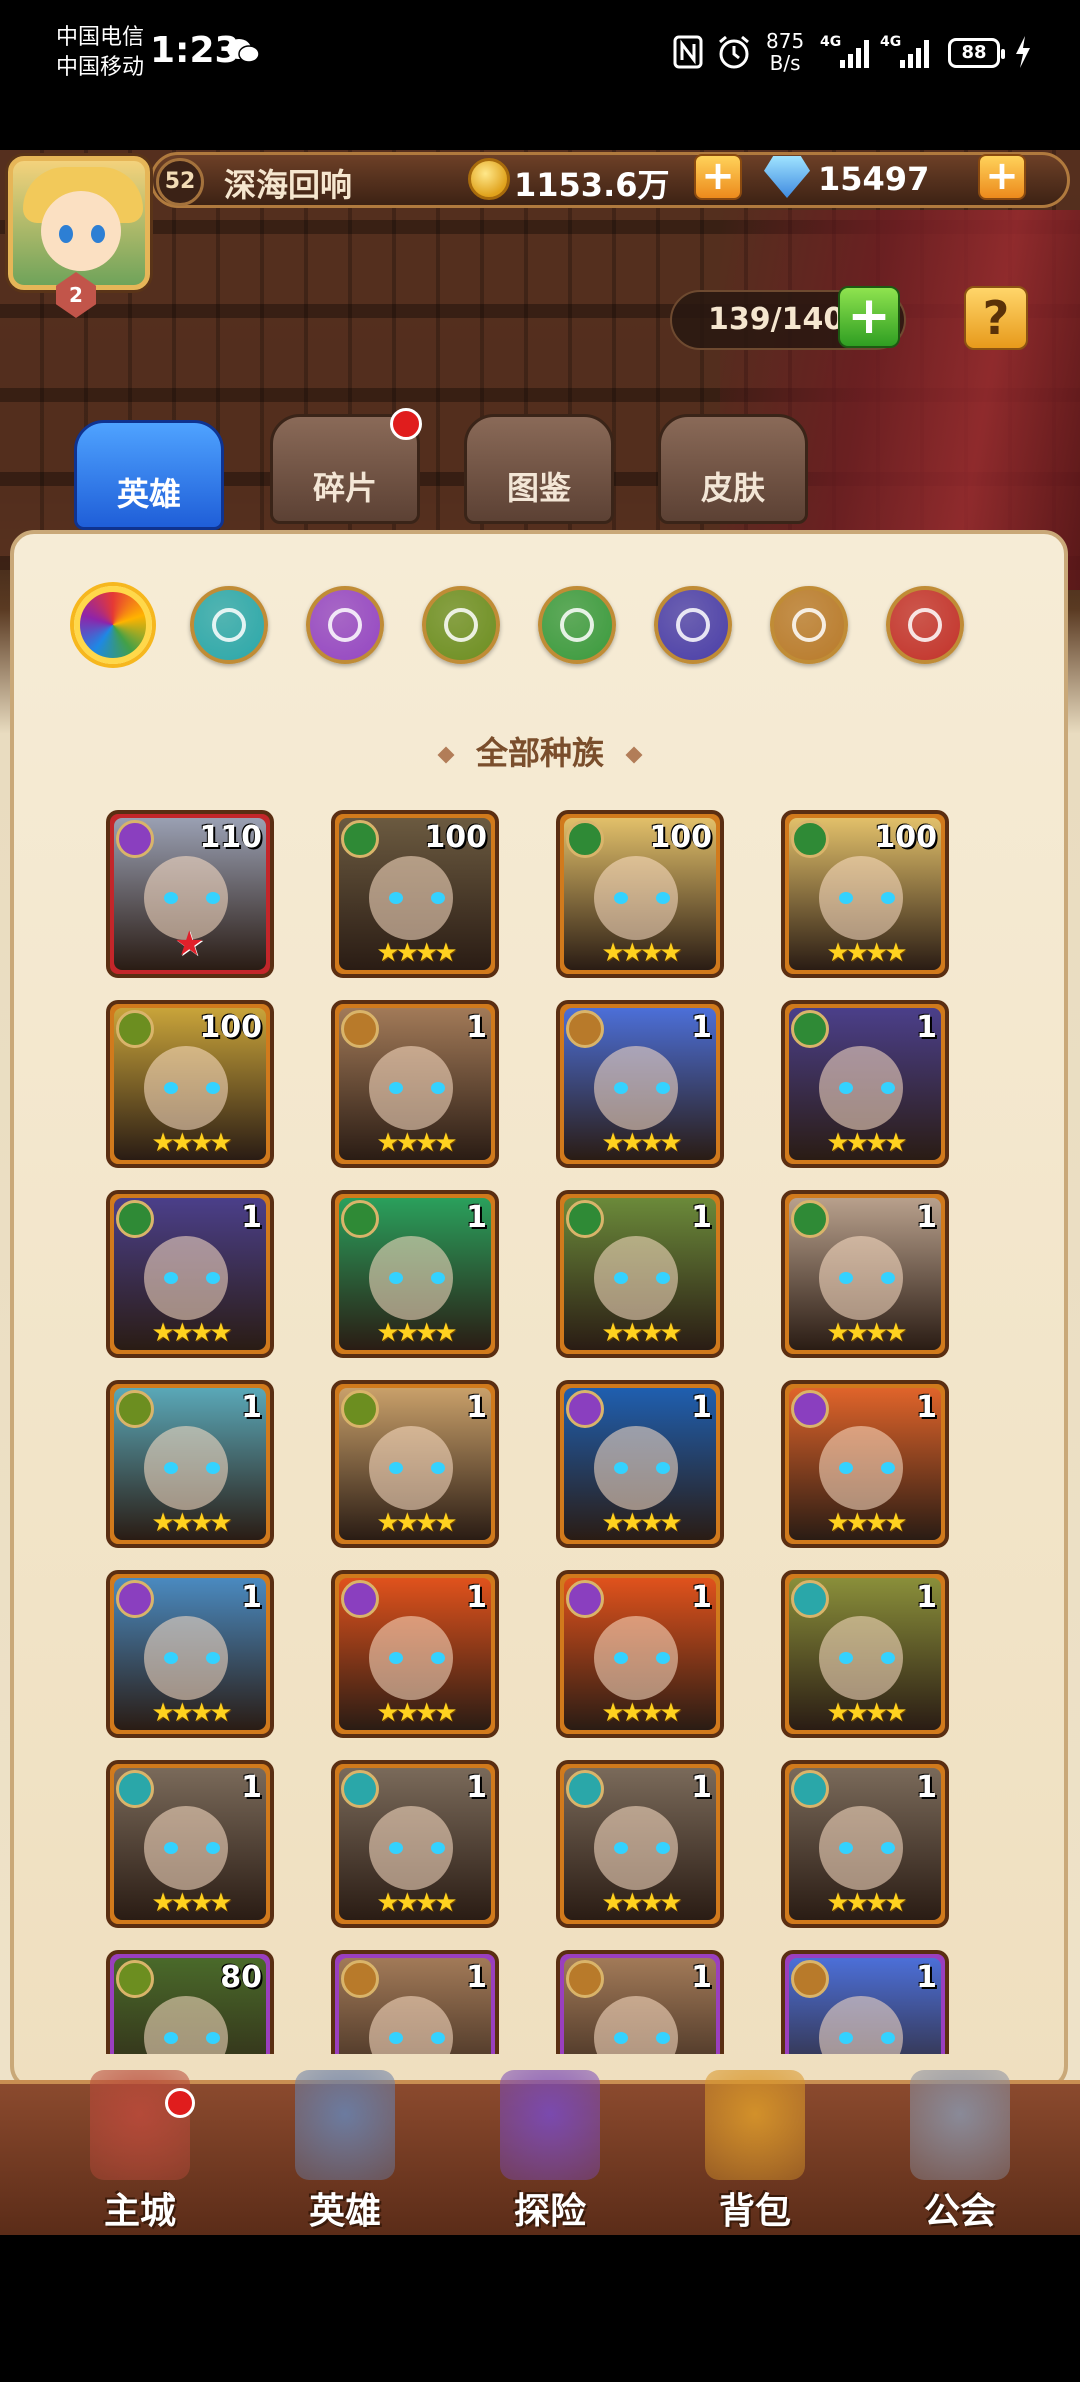 The height and width of the screenshot is (2382, 1080). What do you see at coordinates (550, 2151) in the screenshot?
I see `nav-portal: 探险` at bounding box center [550, 2151].